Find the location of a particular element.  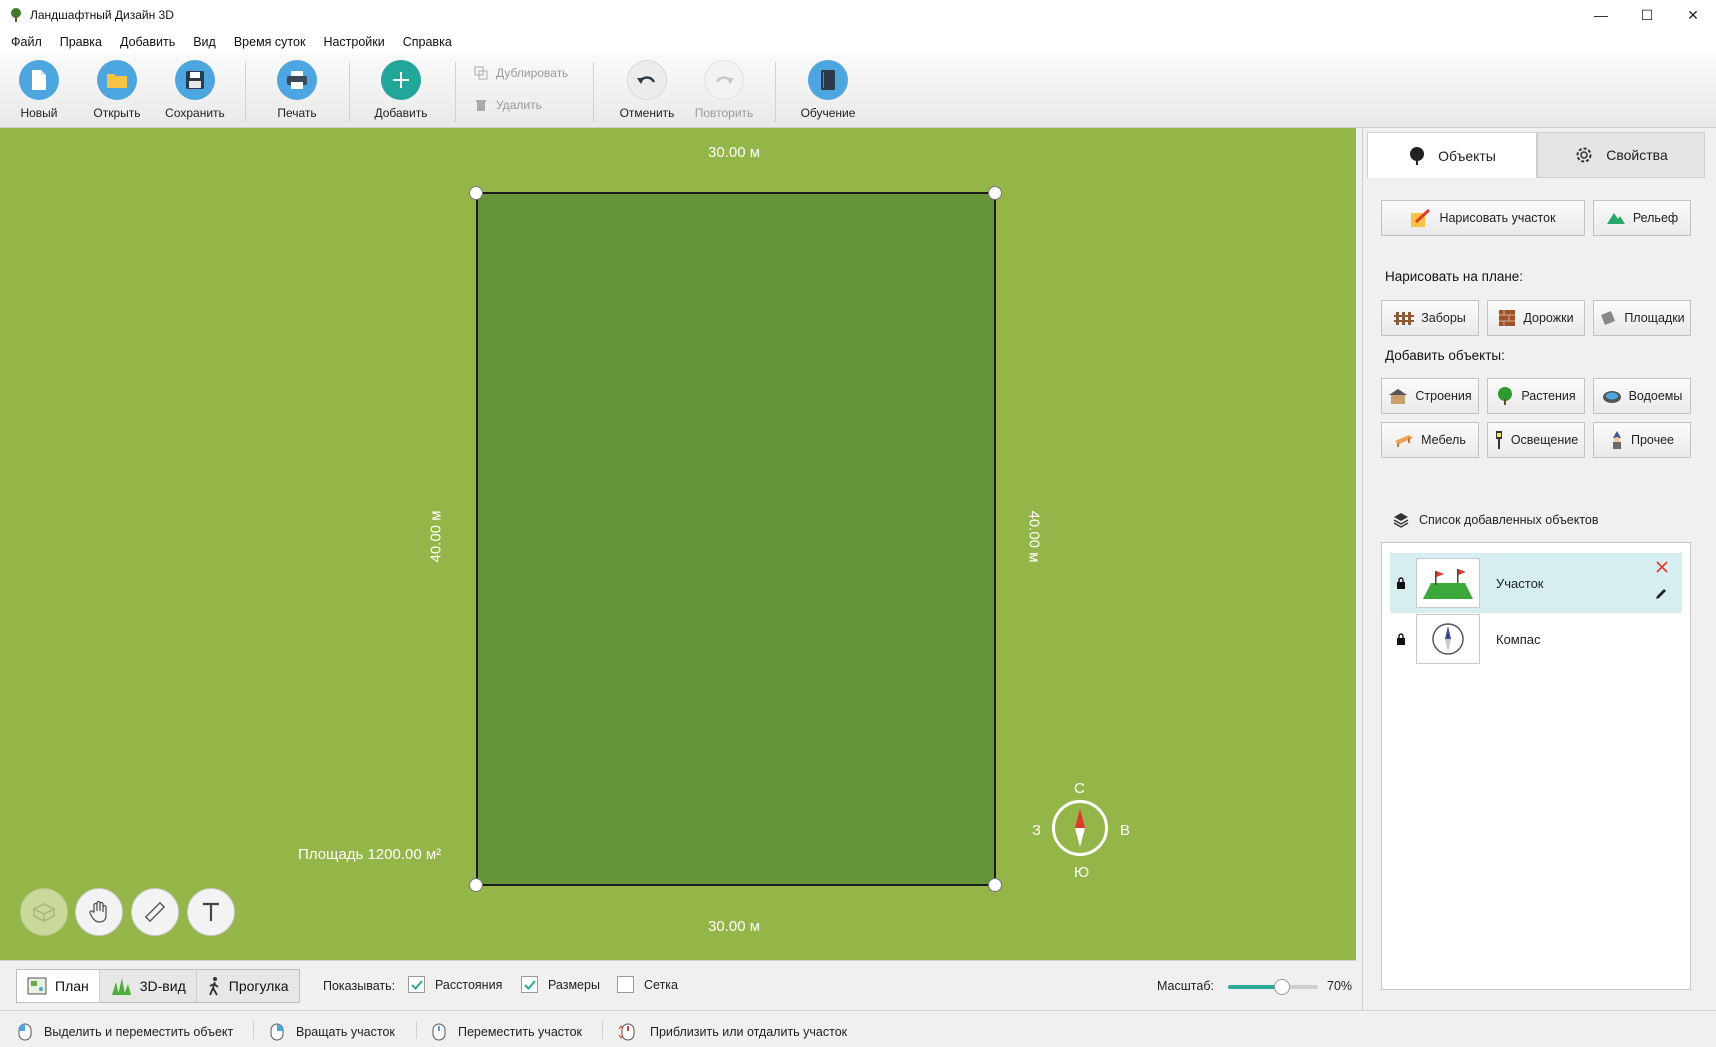

walker-icon is located at coordinates (213, 986).